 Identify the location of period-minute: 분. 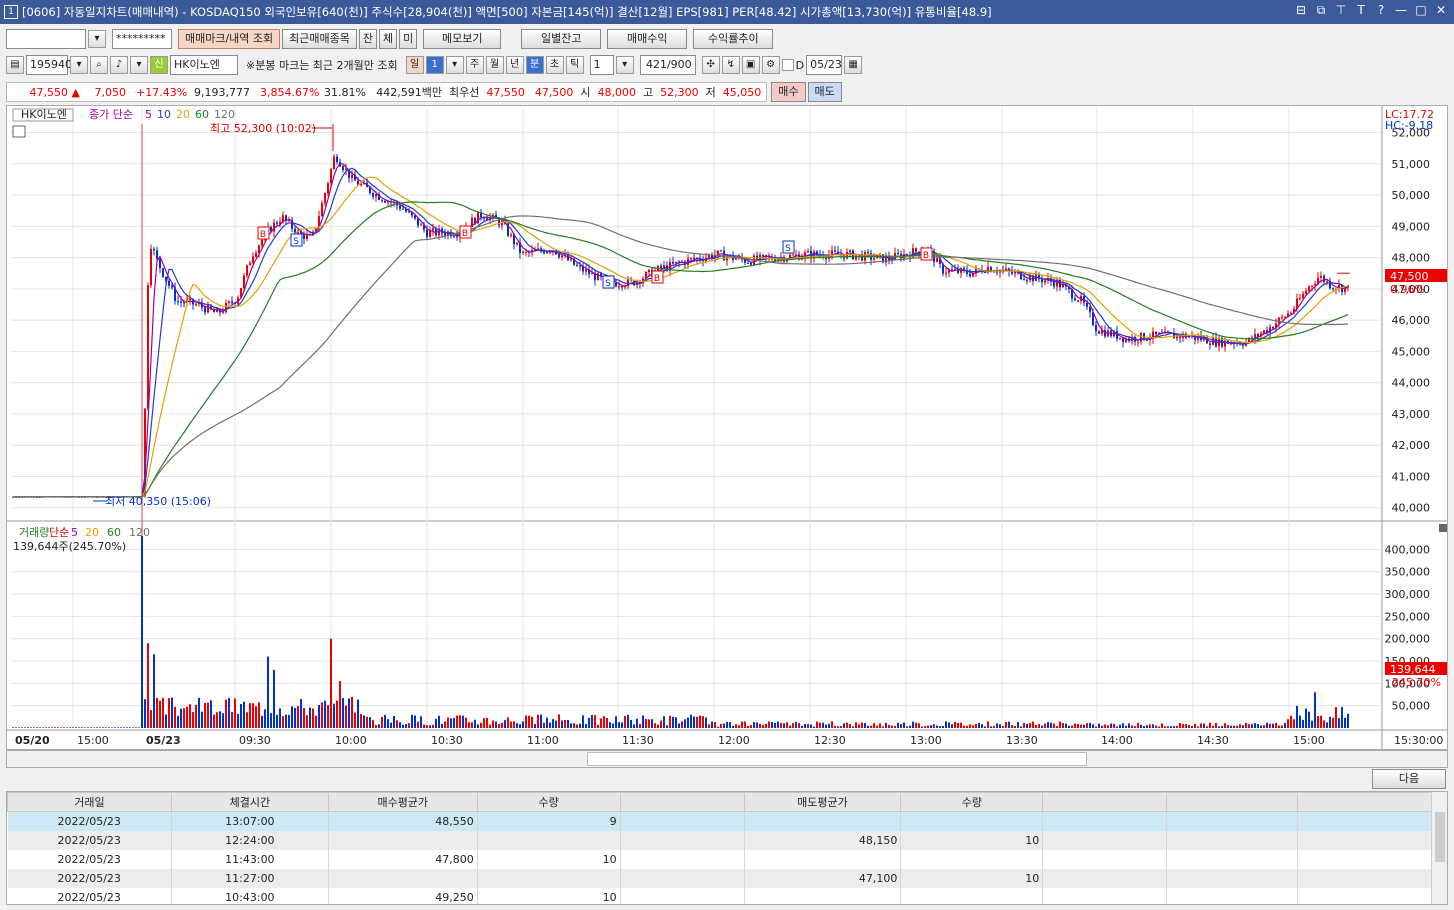
(534, 65).